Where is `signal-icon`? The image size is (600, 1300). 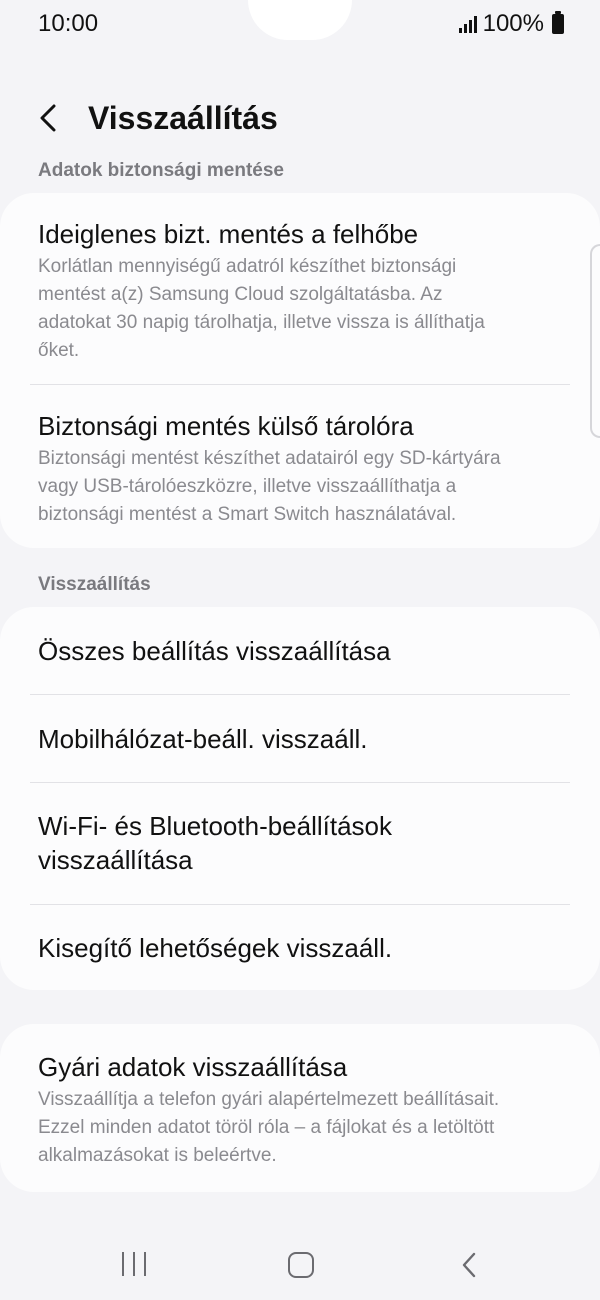
signal-icon is located at coordinates (467, 24).